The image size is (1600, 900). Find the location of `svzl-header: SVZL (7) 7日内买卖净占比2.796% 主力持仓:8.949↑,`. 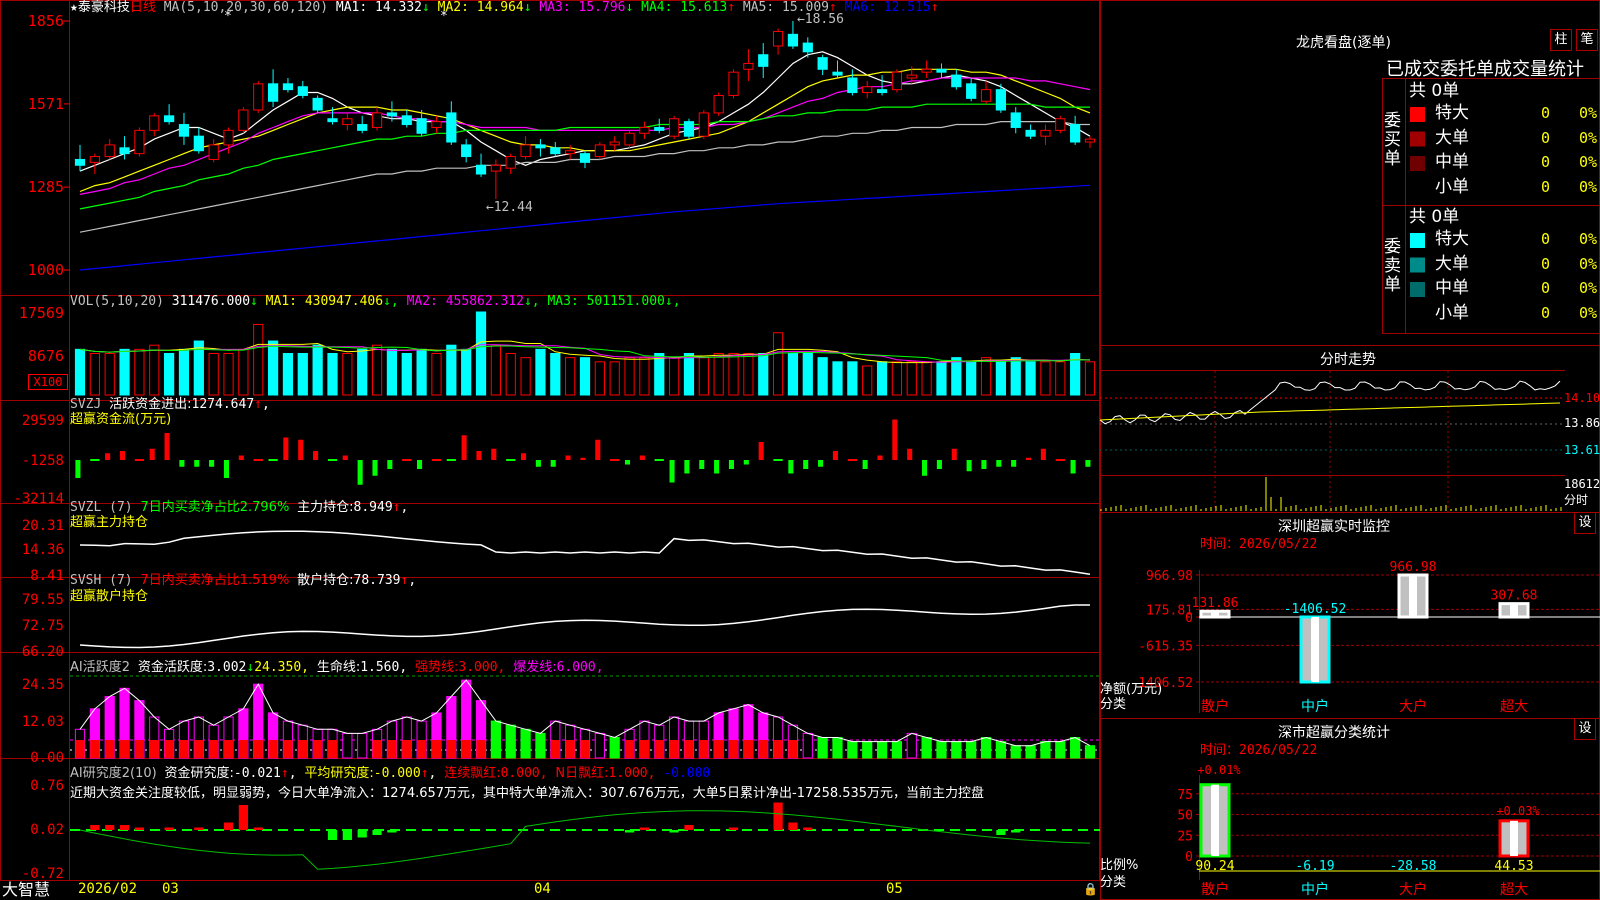

svzl-header: SVZL (7) 7日内买卖净占比2.796% 主力持仓:8.949↑, is located at coordinates (239, 507).